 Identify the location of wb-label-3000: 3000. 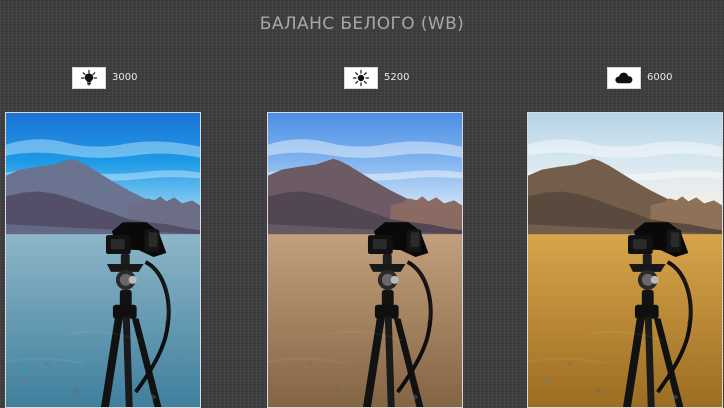
(104, 78).